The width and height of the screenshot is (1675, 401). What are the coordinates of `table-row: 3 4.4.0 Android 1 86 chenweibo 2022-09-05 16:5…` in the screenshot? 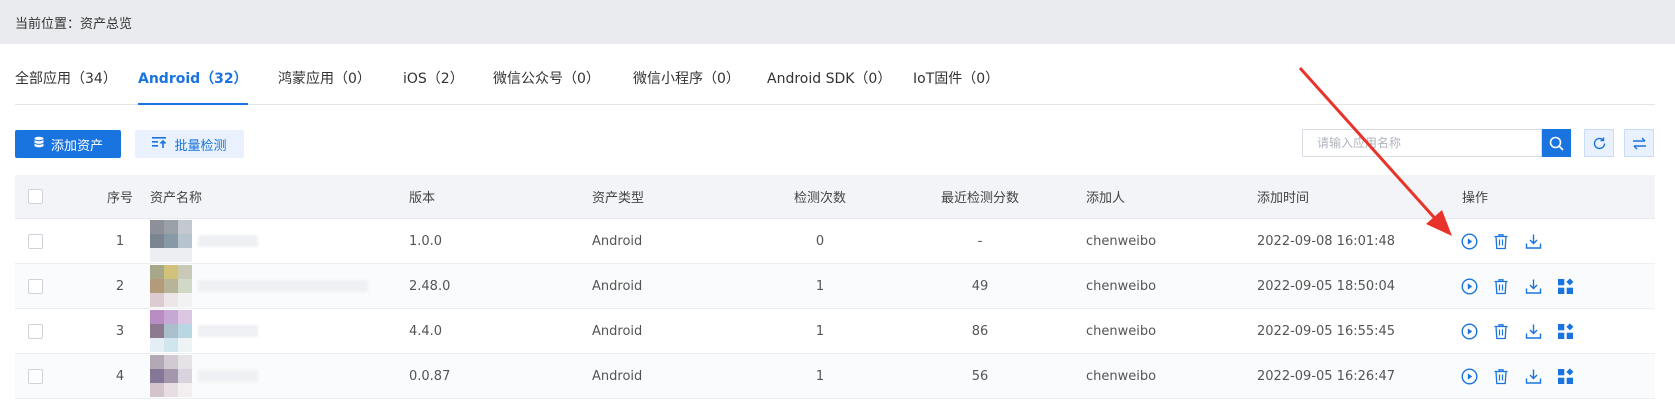 It's located at (835, 331).